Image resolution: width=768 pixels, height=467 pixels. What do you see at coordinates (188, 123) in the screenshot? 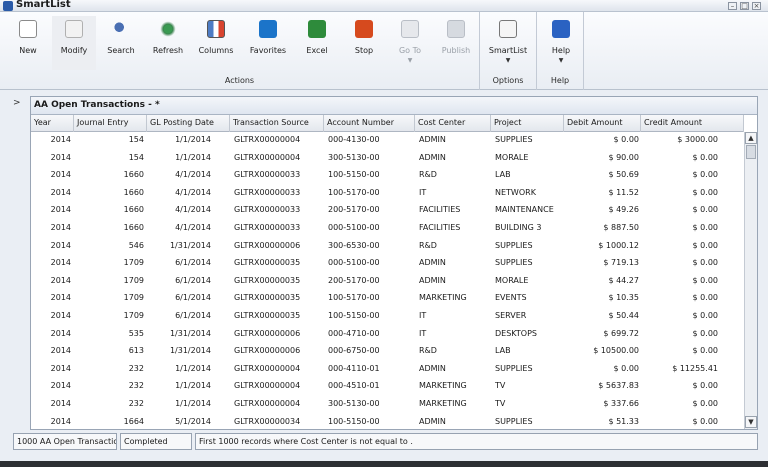
I see `column-header: GL Posting Date` at bounding box center [188, 123].